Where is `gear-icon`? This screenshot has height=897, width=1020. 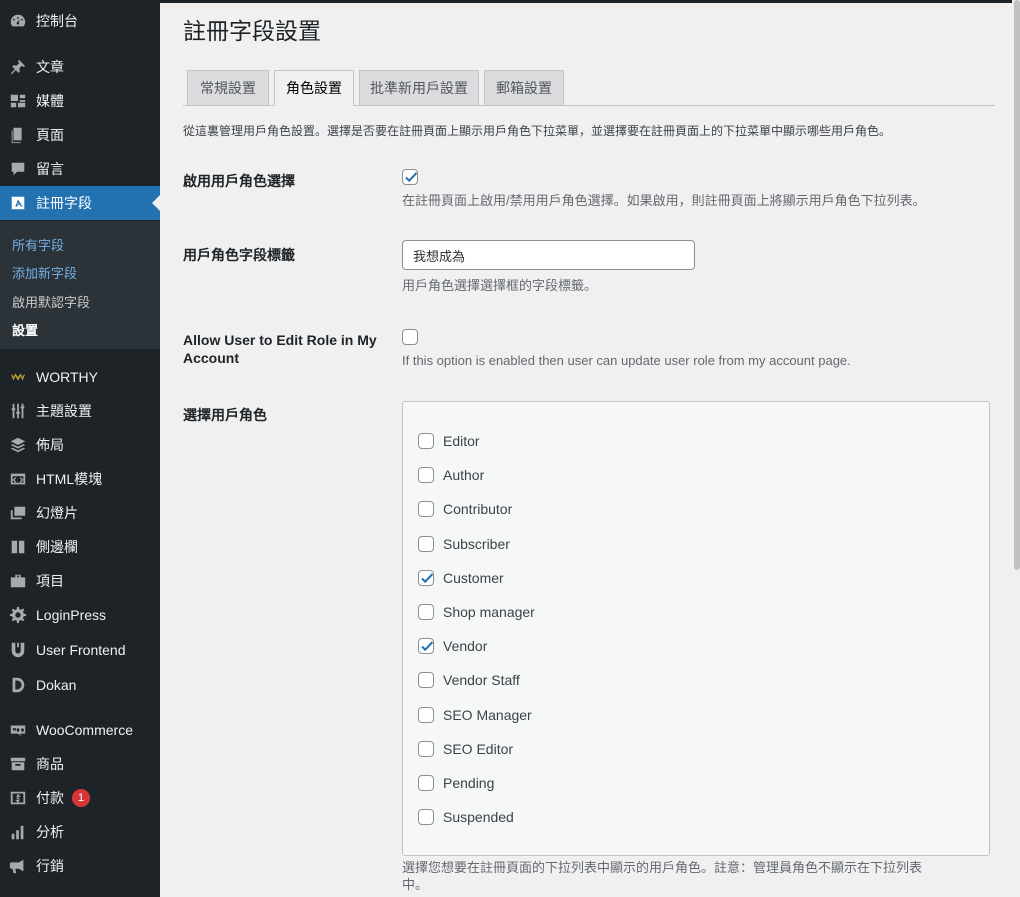 gear-icon is located at coordinates (18, 615).